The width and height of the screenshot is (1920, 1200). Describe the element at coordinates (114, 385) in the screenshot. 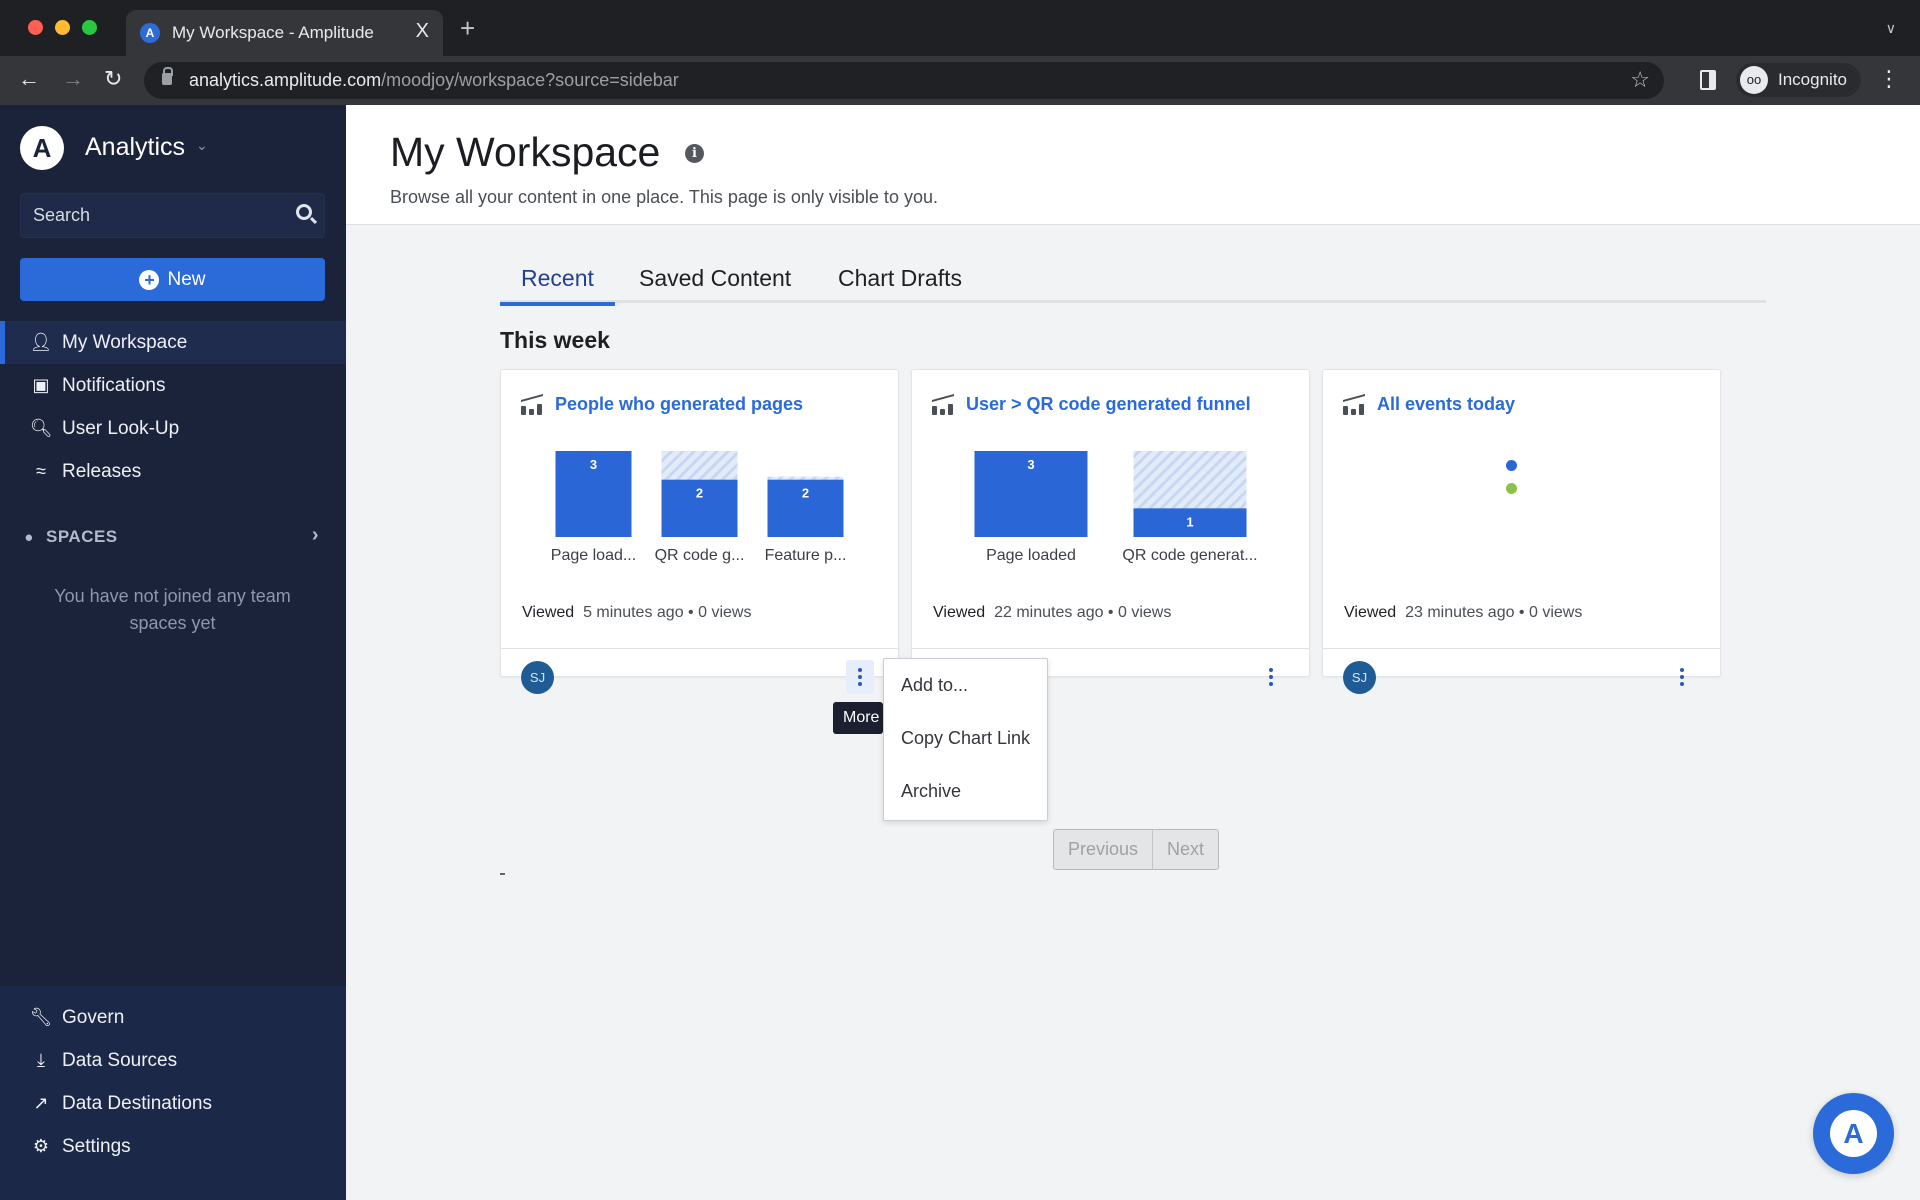

I see `sidebar-item-label: Notifications` at that location.